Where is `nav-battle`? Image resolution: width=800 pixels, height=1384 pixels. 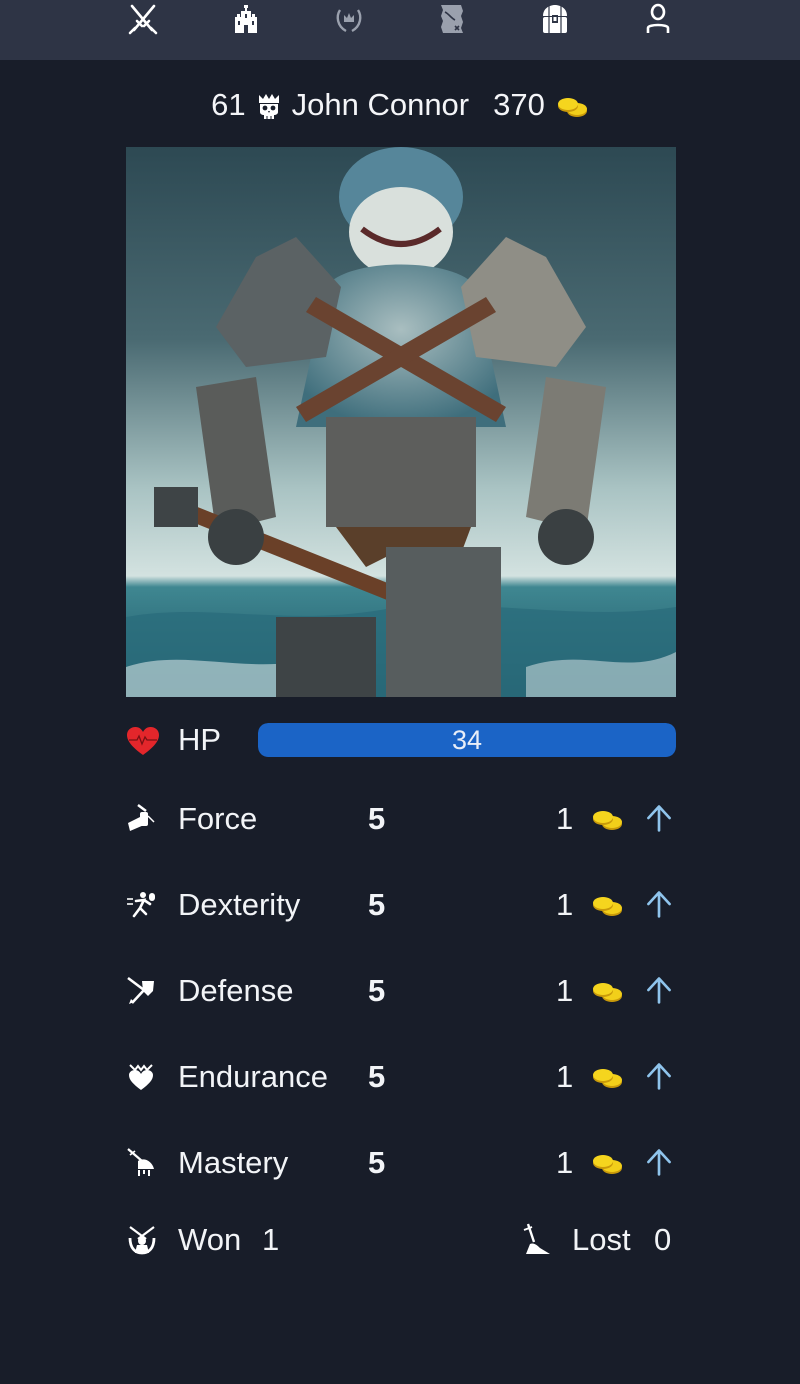
nav-battle is located at coordinates (143, 19).